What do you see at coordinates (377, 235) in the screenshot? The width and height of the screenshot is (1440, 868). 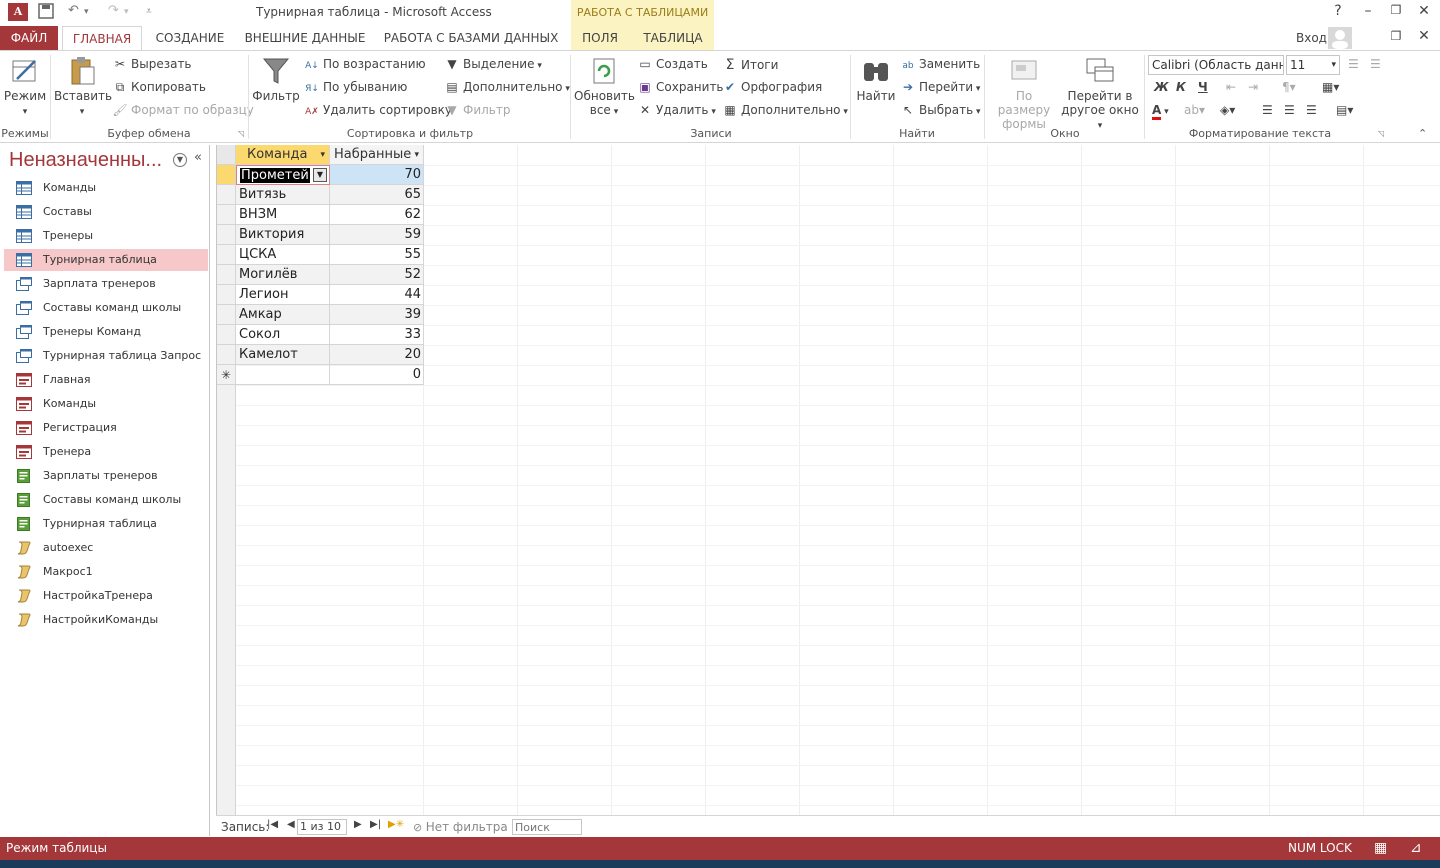 I see `cell-points: 59` at bounding box center [377, 235].